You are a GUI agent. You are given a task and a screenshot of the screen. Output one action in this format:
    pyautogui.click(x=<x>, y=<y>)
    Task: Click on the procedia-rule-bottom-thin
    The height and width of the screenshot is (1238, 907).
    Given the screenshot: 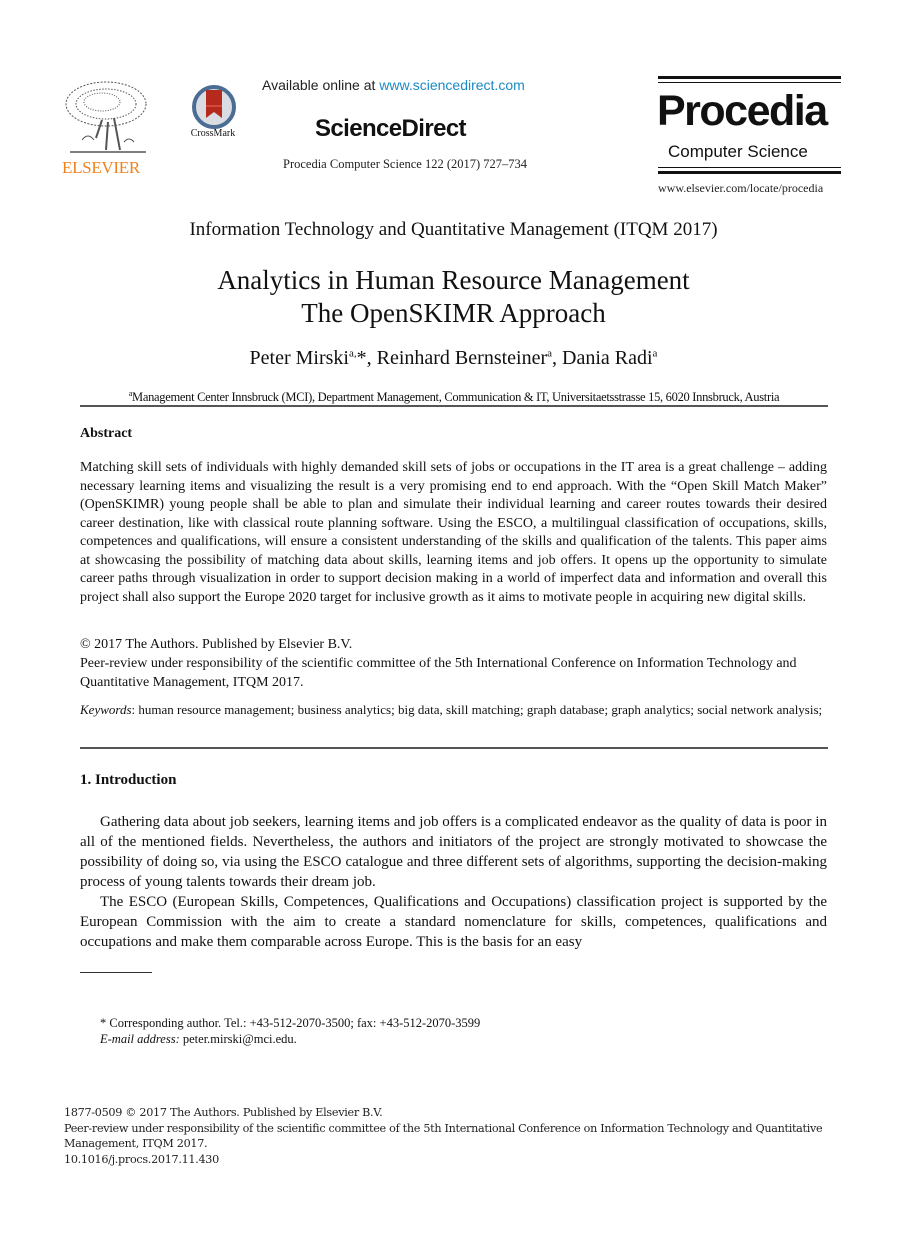 What is the action you would take?
    pyautogui.click(x=749, y=167)
    